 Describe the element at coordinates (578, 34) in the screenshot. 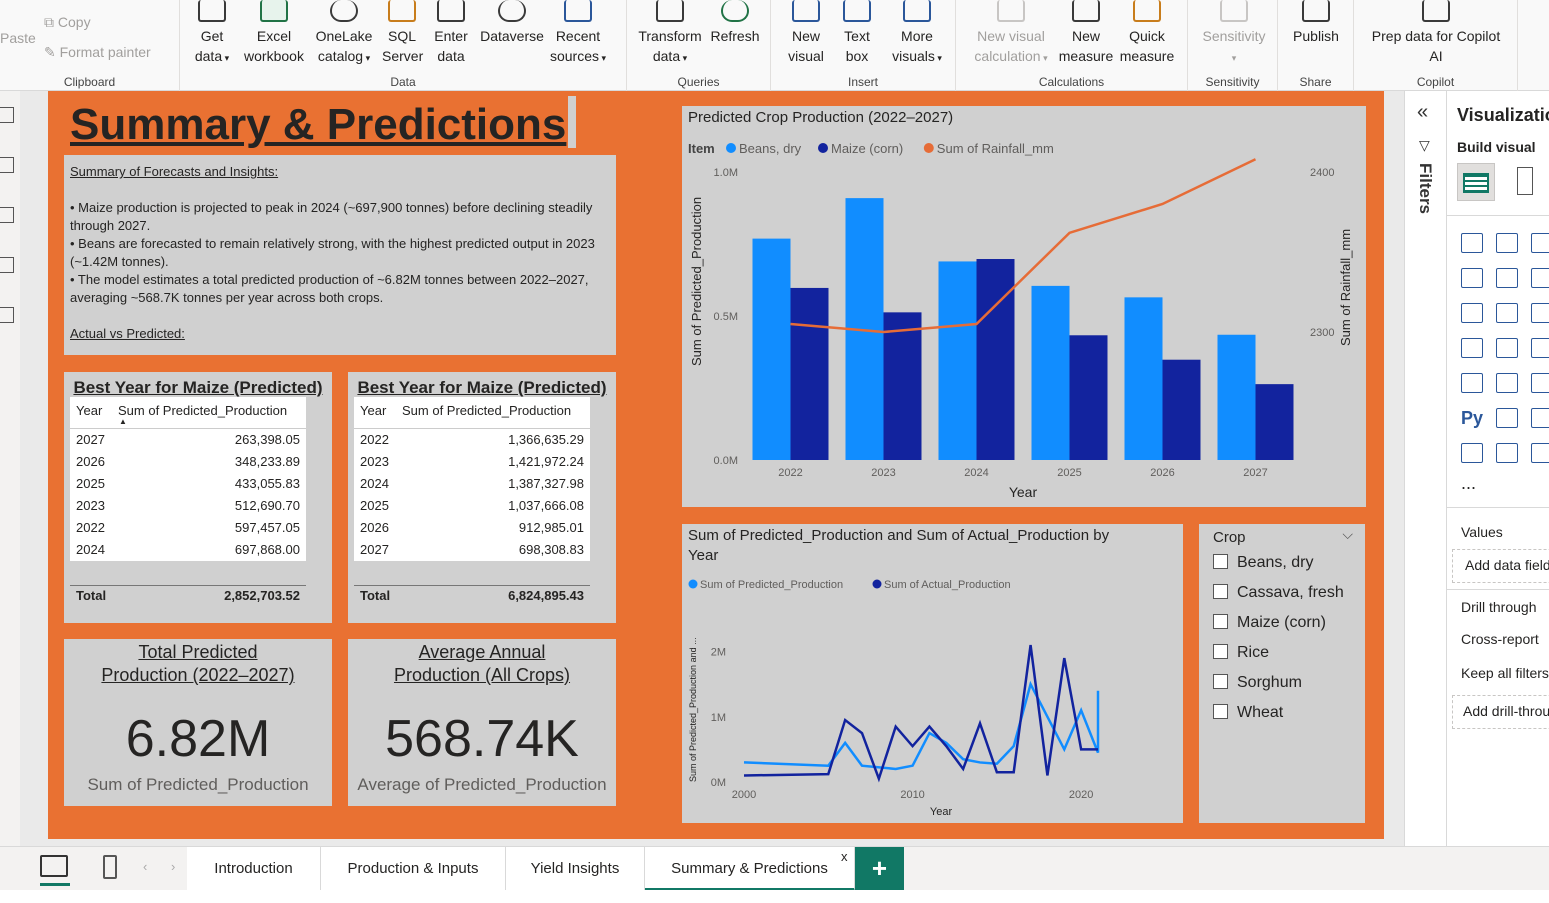

I see `recent-sources-button: Recent sources ▾` at that location.